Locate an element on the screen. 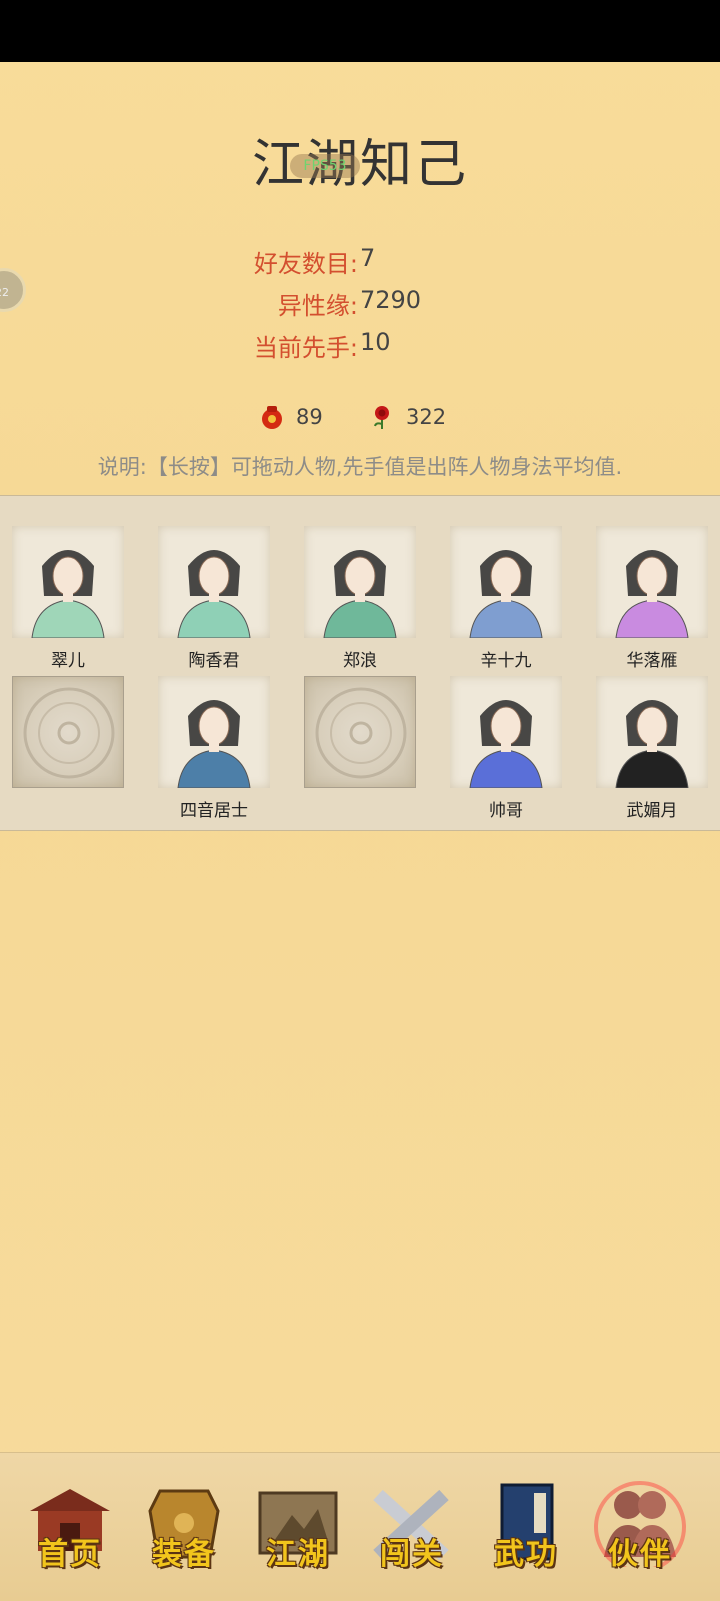 This screenshot has width=720, height=1601. nav-map-scroll: 江湖 is located at coordinates (298, 1526).